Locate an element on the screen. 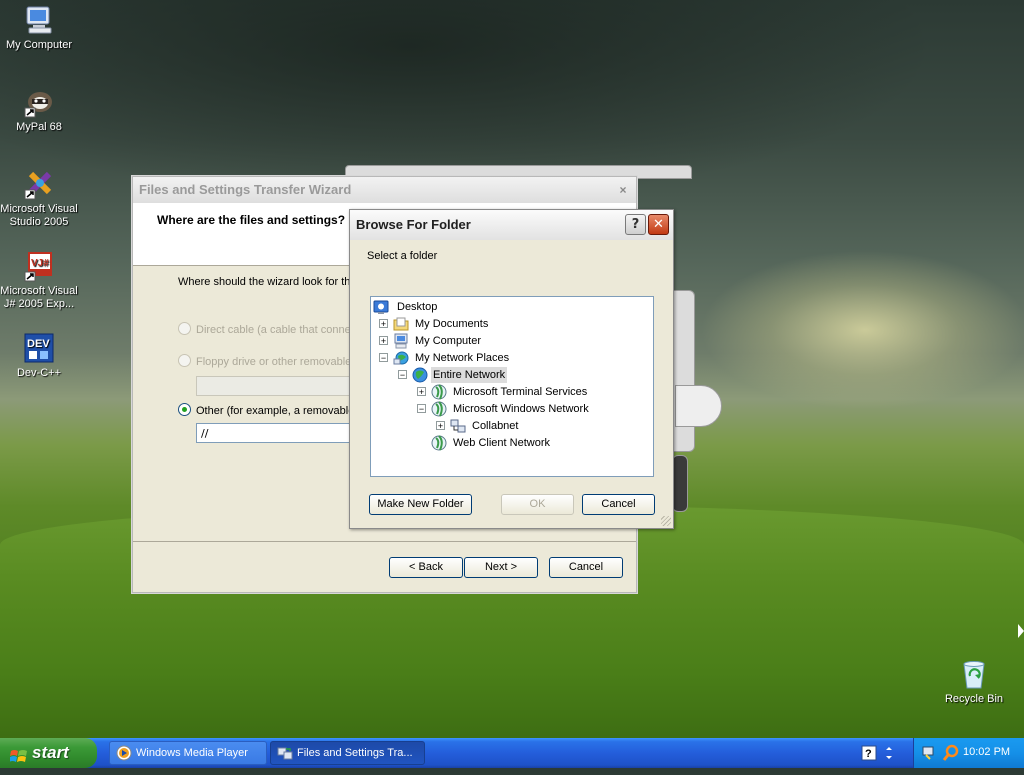 The height and width of the screenshot is (775, 1024). other-path-input: // is located at coordinates (276, 433).